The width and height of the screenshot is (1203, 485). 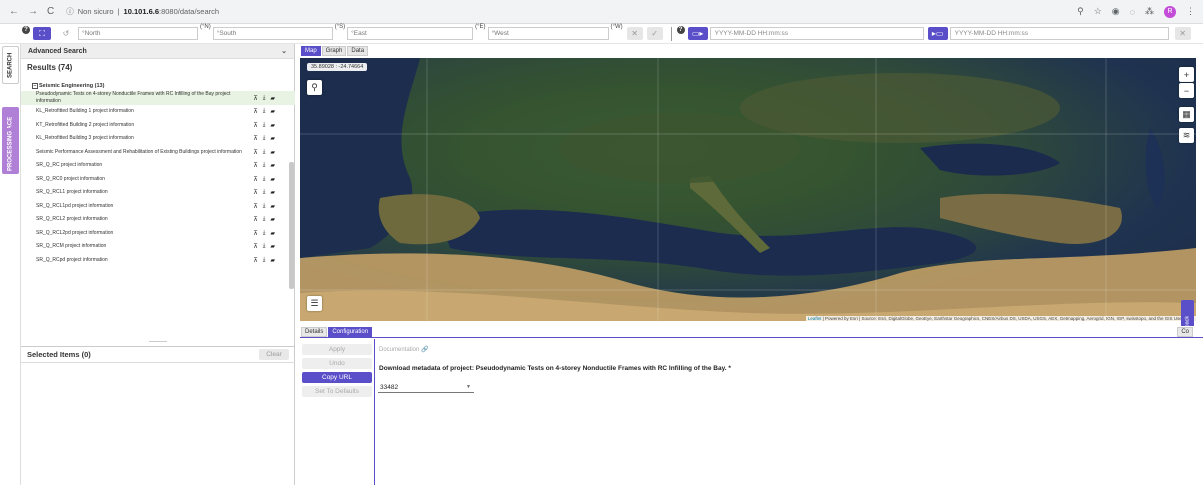 What do you see at coordinates (158, 234) in the screenshot?
I see `list-item: SR_Q_RCL2pd project information ⊼ ⤓ ▰` at bounding box center [158, 234].